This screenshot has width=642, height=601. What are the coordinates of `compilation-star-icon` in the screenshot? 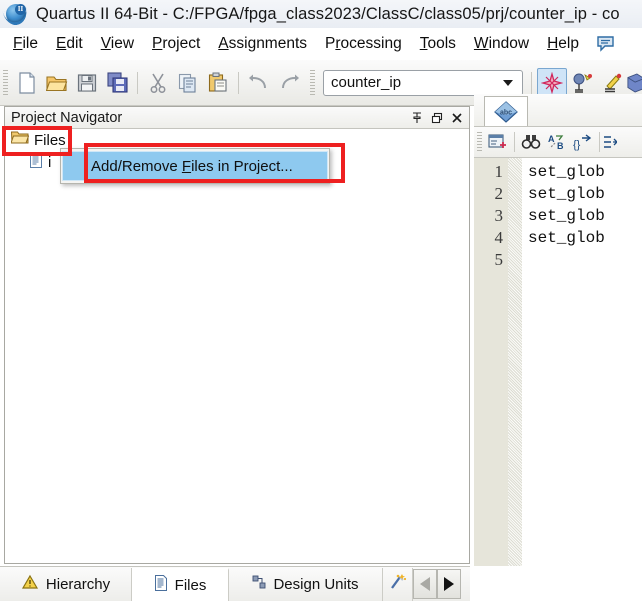 It's located at (552, 82).